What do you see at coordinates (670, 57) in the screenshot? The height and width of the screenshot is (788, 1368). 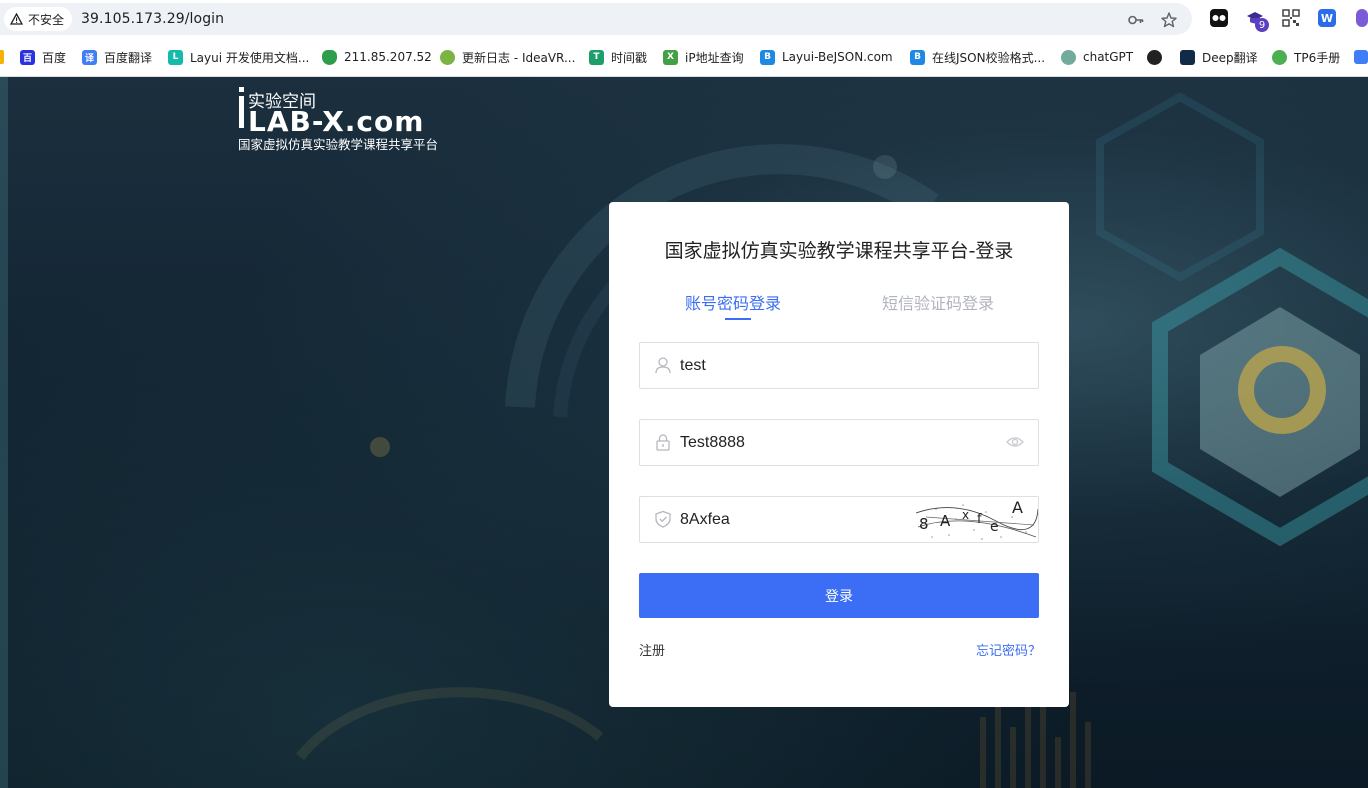 I see `ip-icon: X` at bounding box center [670, 57].